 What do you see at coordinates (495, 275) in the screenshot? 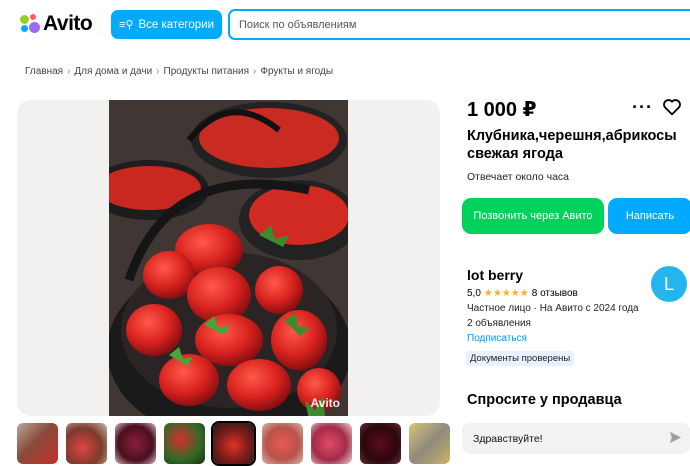
I see `seller-name: lot berry` at bounding box center [495, 275].